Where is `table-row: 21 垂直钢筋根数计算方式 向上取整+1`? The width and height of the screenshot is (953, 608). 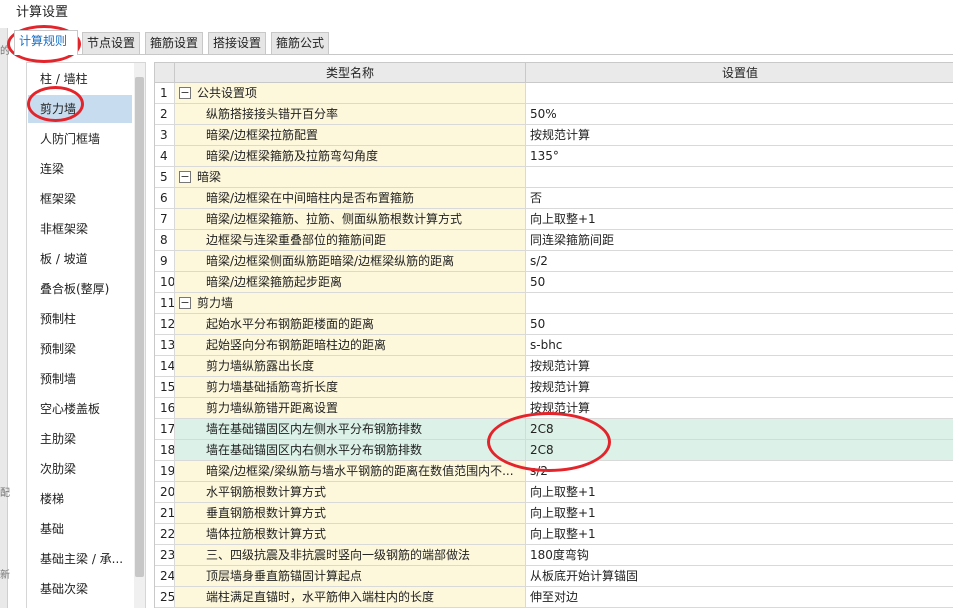 table-row: 21 垂直钢筋根数计算方式 向上取整+1 is located at coordinates (554, 513).